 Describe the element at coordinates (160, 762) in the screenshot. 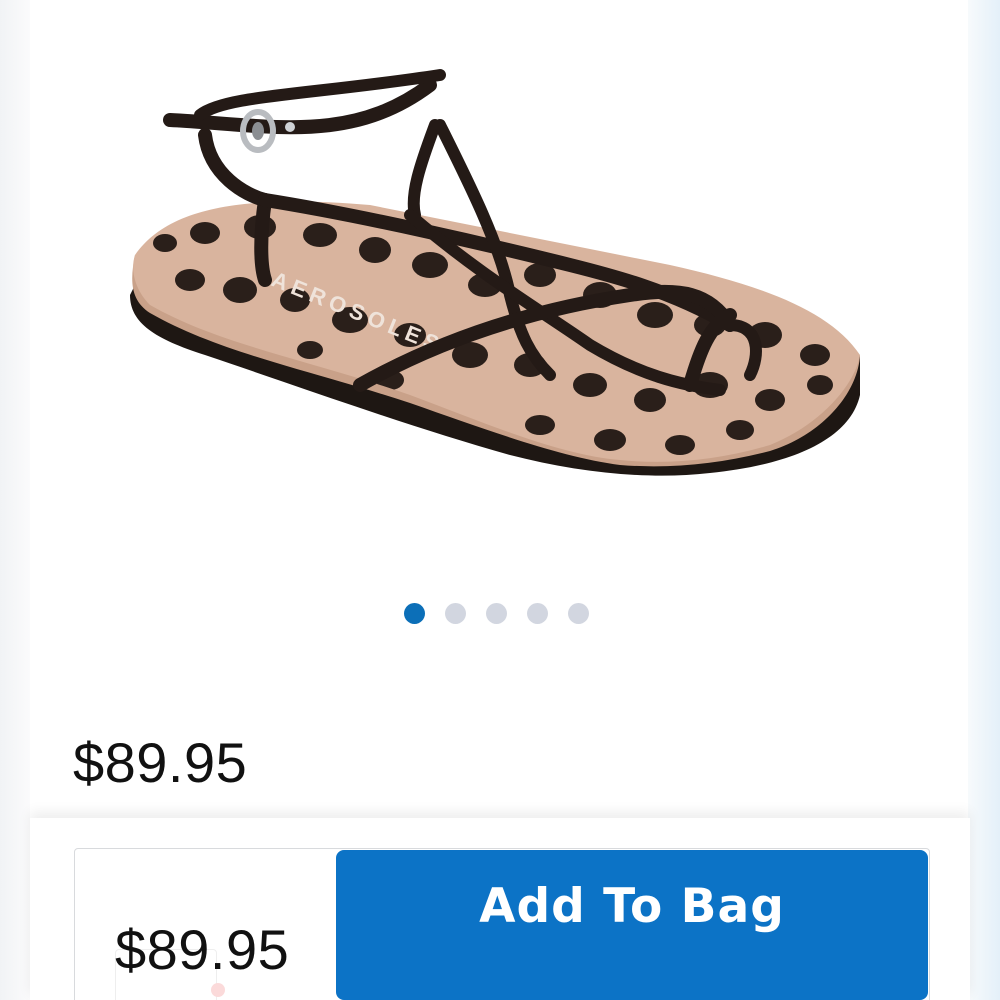

I see `product-price: $89.95` at that location.